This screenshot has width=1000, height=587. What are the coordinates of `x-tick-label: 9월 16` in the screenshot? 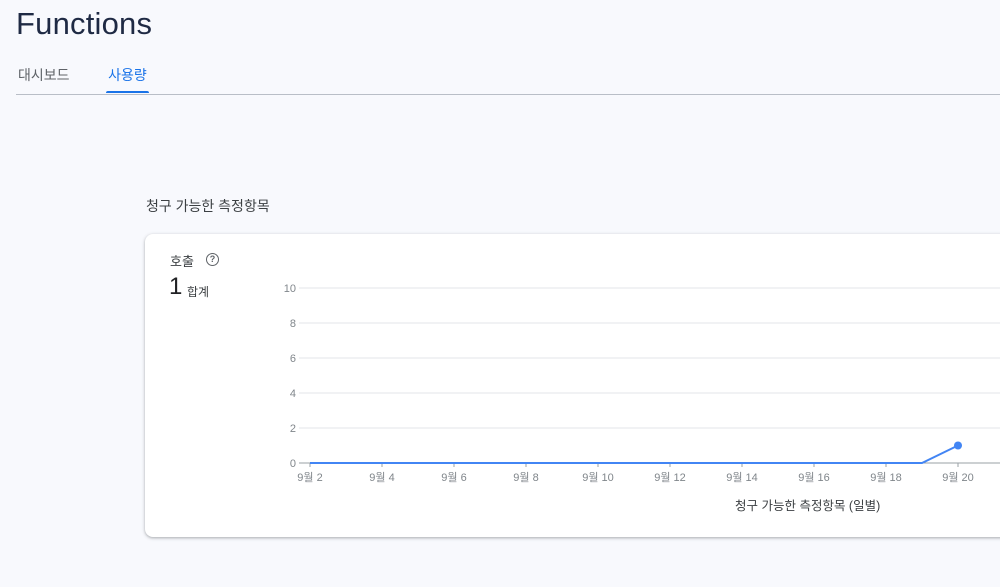 It's located at (814, 477).